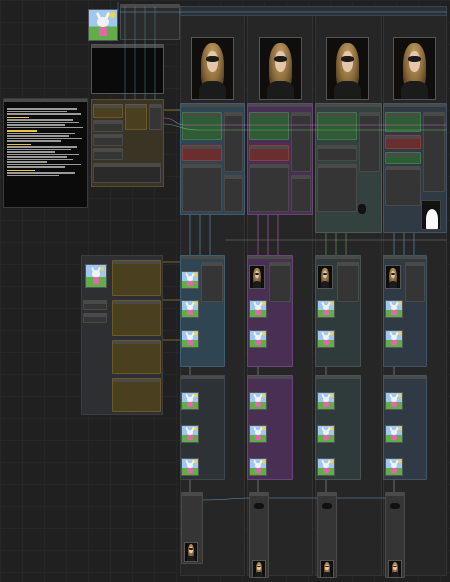  Describe the element at coordinates (362, 209) in the screenshot. I see `butterfly-icon` at that location.